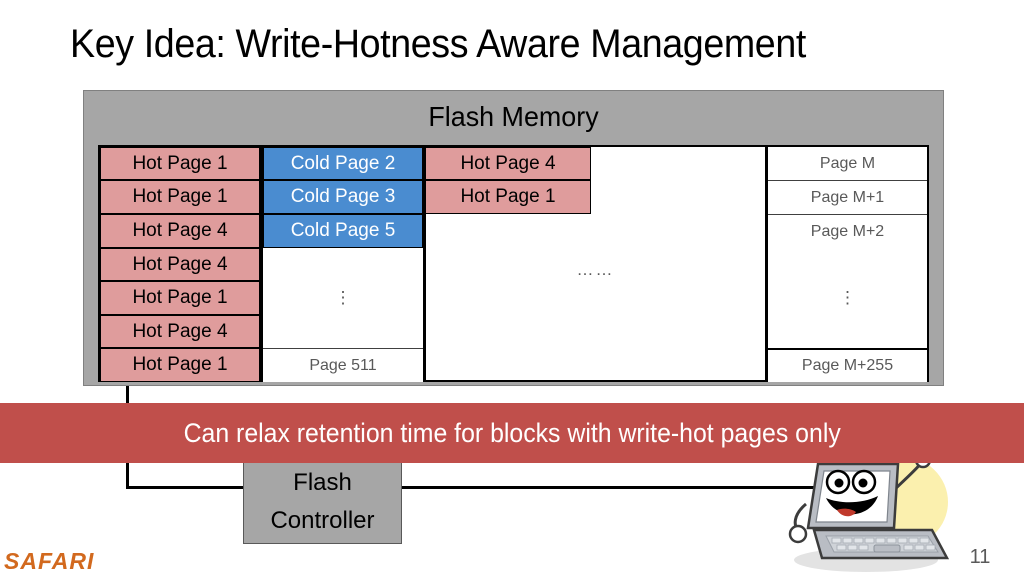 This screenshot has width=1024, height=581. What do you see at coordinates (847, 197) in the screenshot?
I see `page-cell: Page M+1` at bounding box center [847, 197].